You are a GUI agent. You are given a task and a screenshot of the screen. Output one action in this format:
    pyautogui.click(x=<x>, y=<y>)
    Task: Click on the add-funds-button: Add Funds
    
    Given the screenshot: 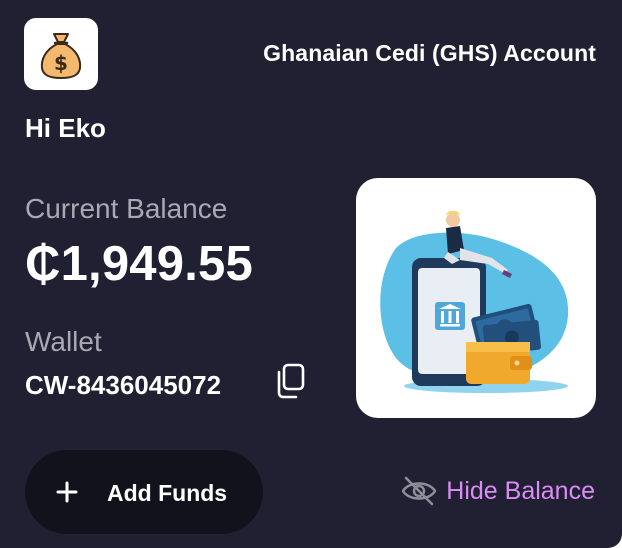 What is the action you would take?
    pyautogui.click(x=144, y=492)
    